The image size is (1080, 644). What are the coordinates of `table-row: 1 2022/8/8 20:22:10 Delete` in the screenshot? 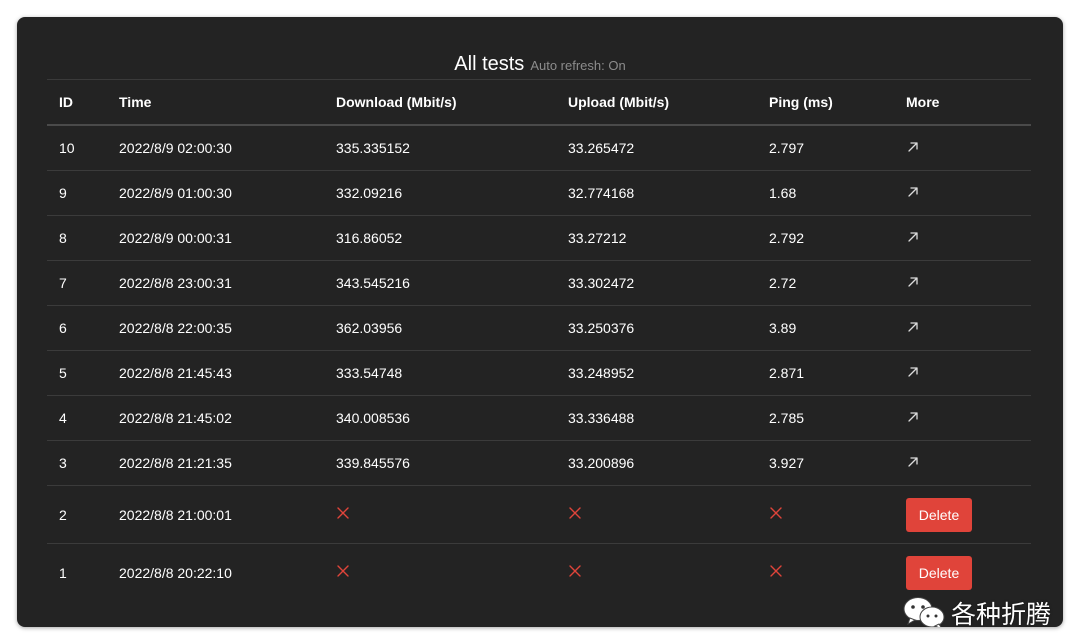 It's located at (539, 573).